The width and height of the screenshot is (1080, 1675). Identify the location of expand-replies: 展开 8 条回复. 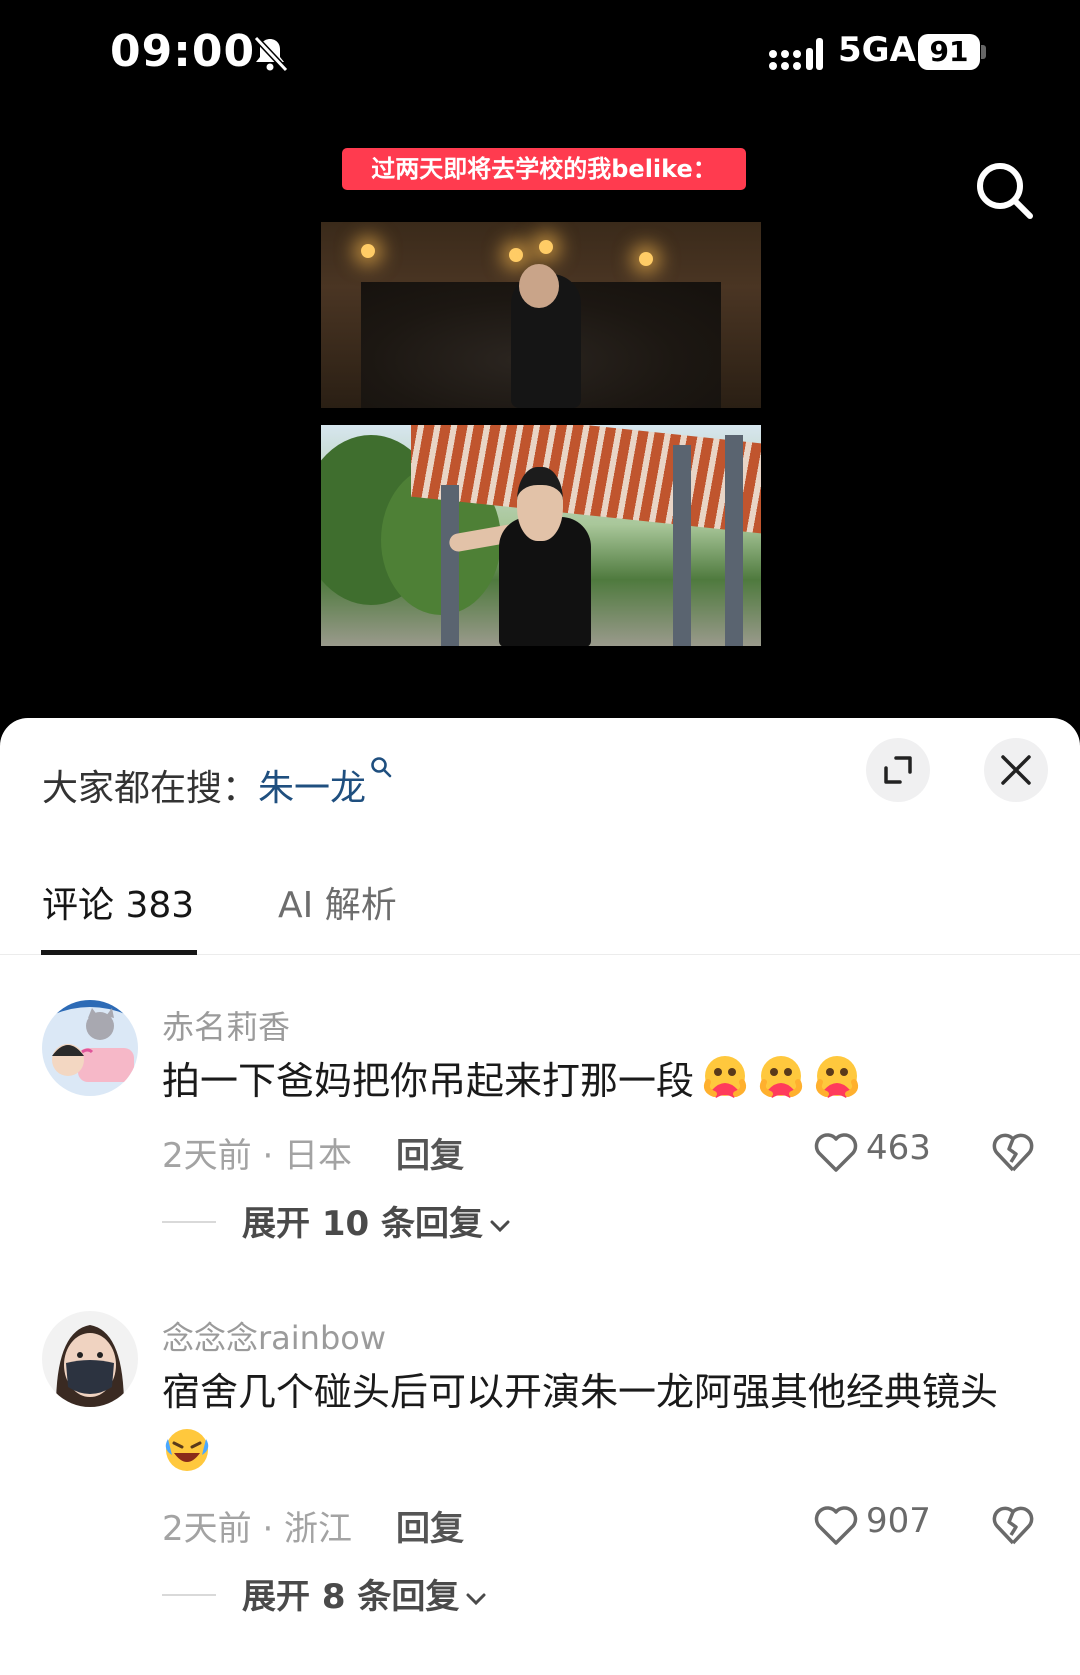
(324, 1593).